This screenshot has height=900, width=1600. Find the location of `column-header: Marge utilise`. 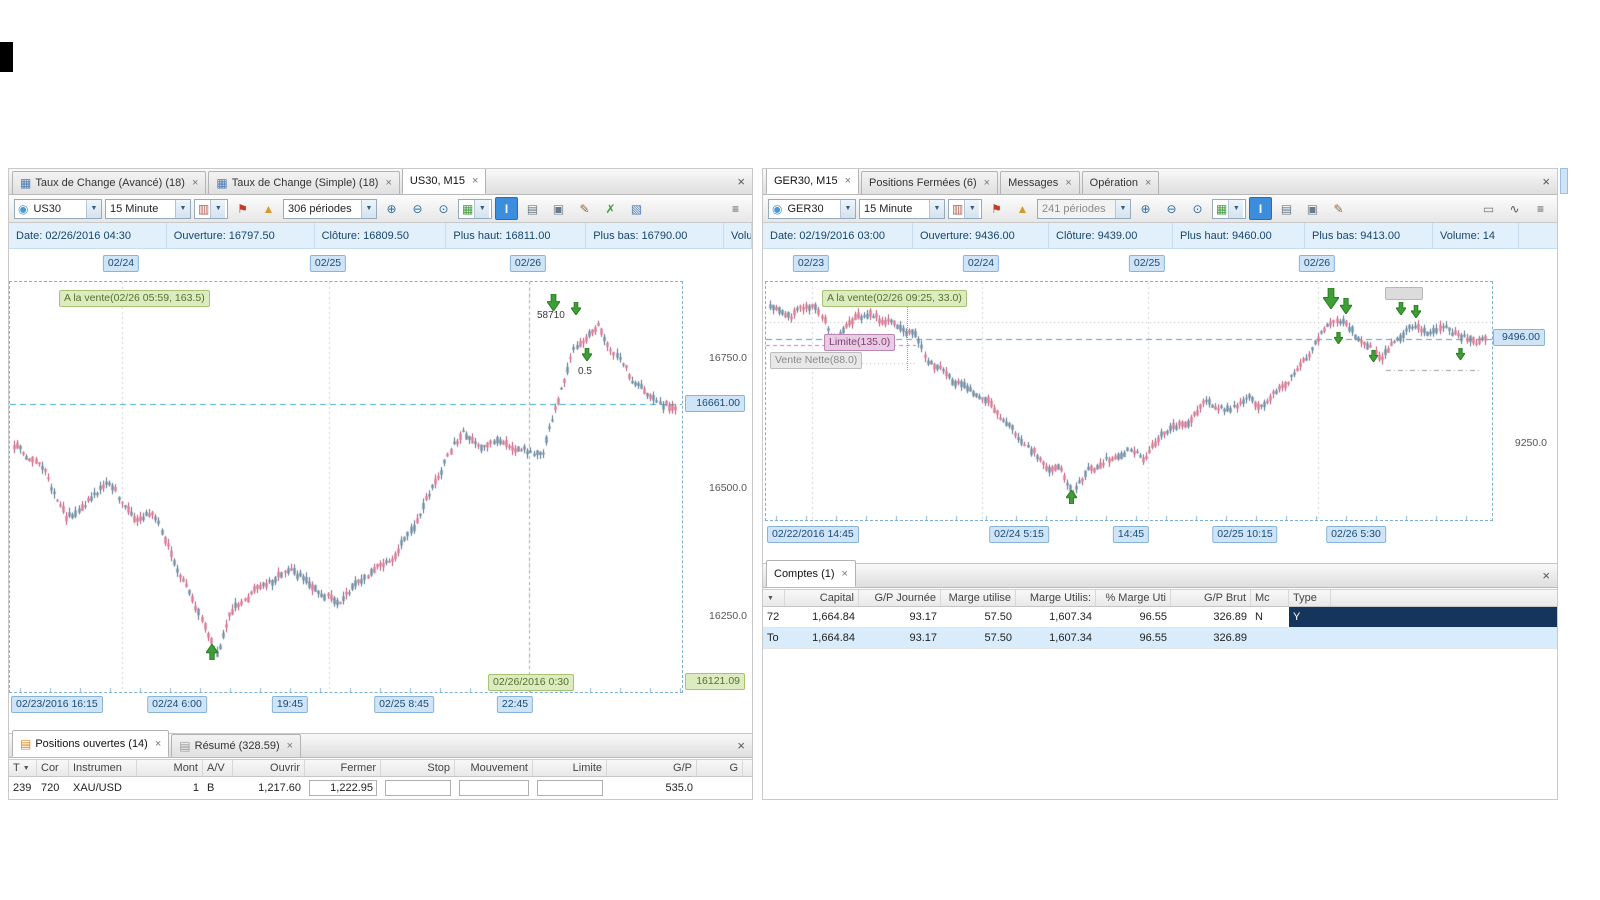

column-header: Marge utilise is located at coordinates (978, 598).